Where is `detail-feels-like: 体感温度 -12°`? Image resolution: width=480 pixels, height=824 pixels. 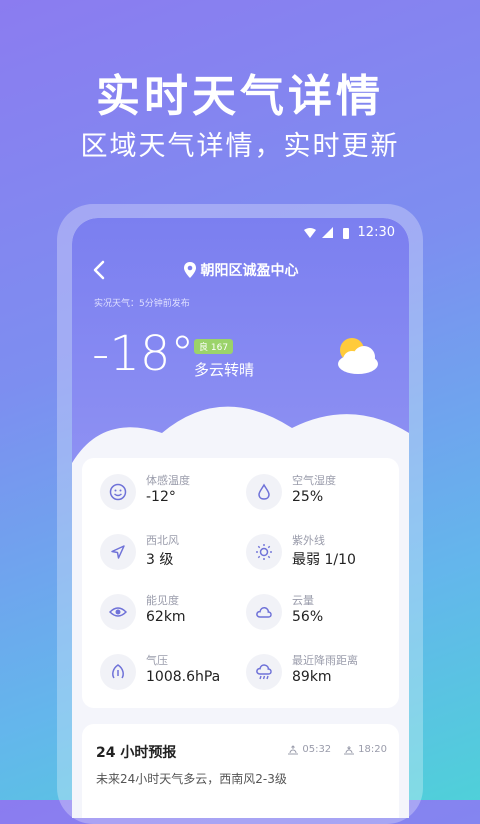 detail-feels-like: 体感温度 -12° is located at coordinates (175, 492).